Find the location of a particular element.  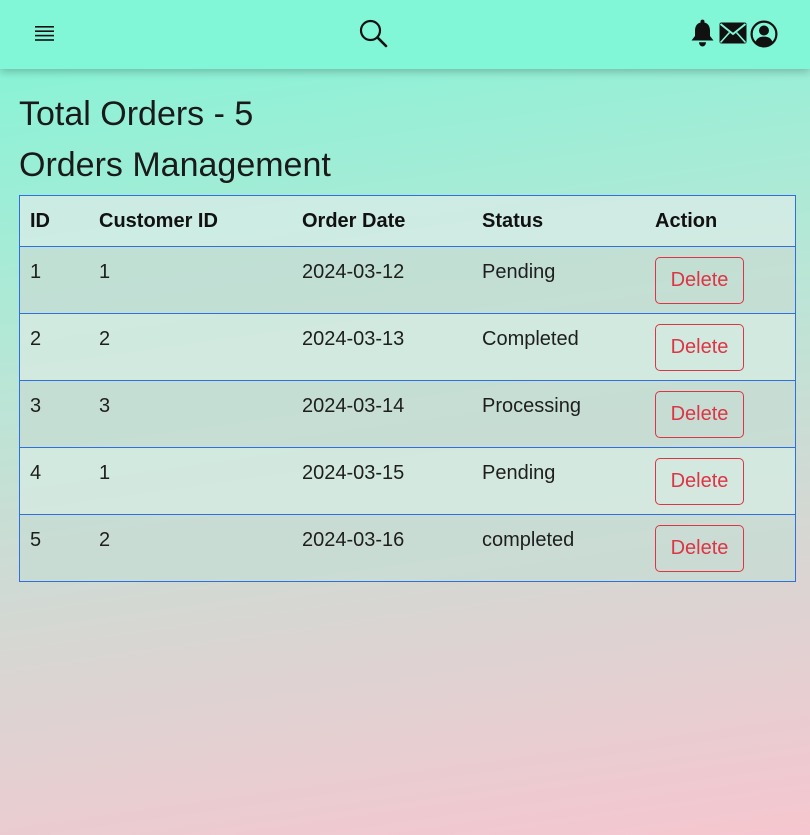

table-row: 5 2 2024-03-16 completed Delete is located at coordinates (407, 548).